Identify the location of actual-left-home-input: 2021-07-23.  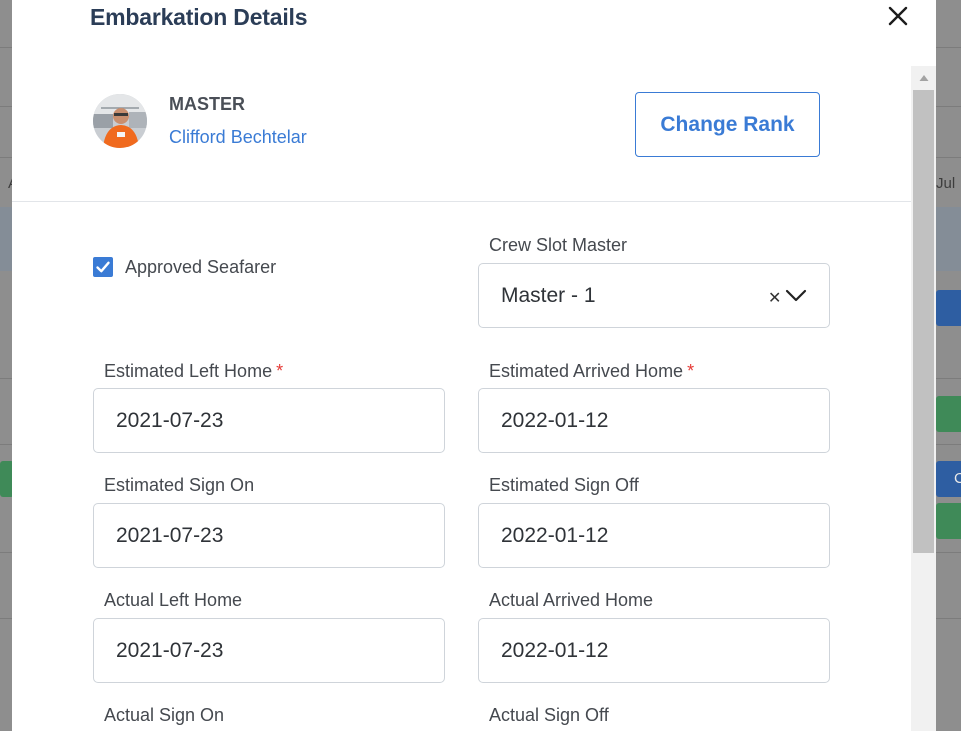
(269, 650).